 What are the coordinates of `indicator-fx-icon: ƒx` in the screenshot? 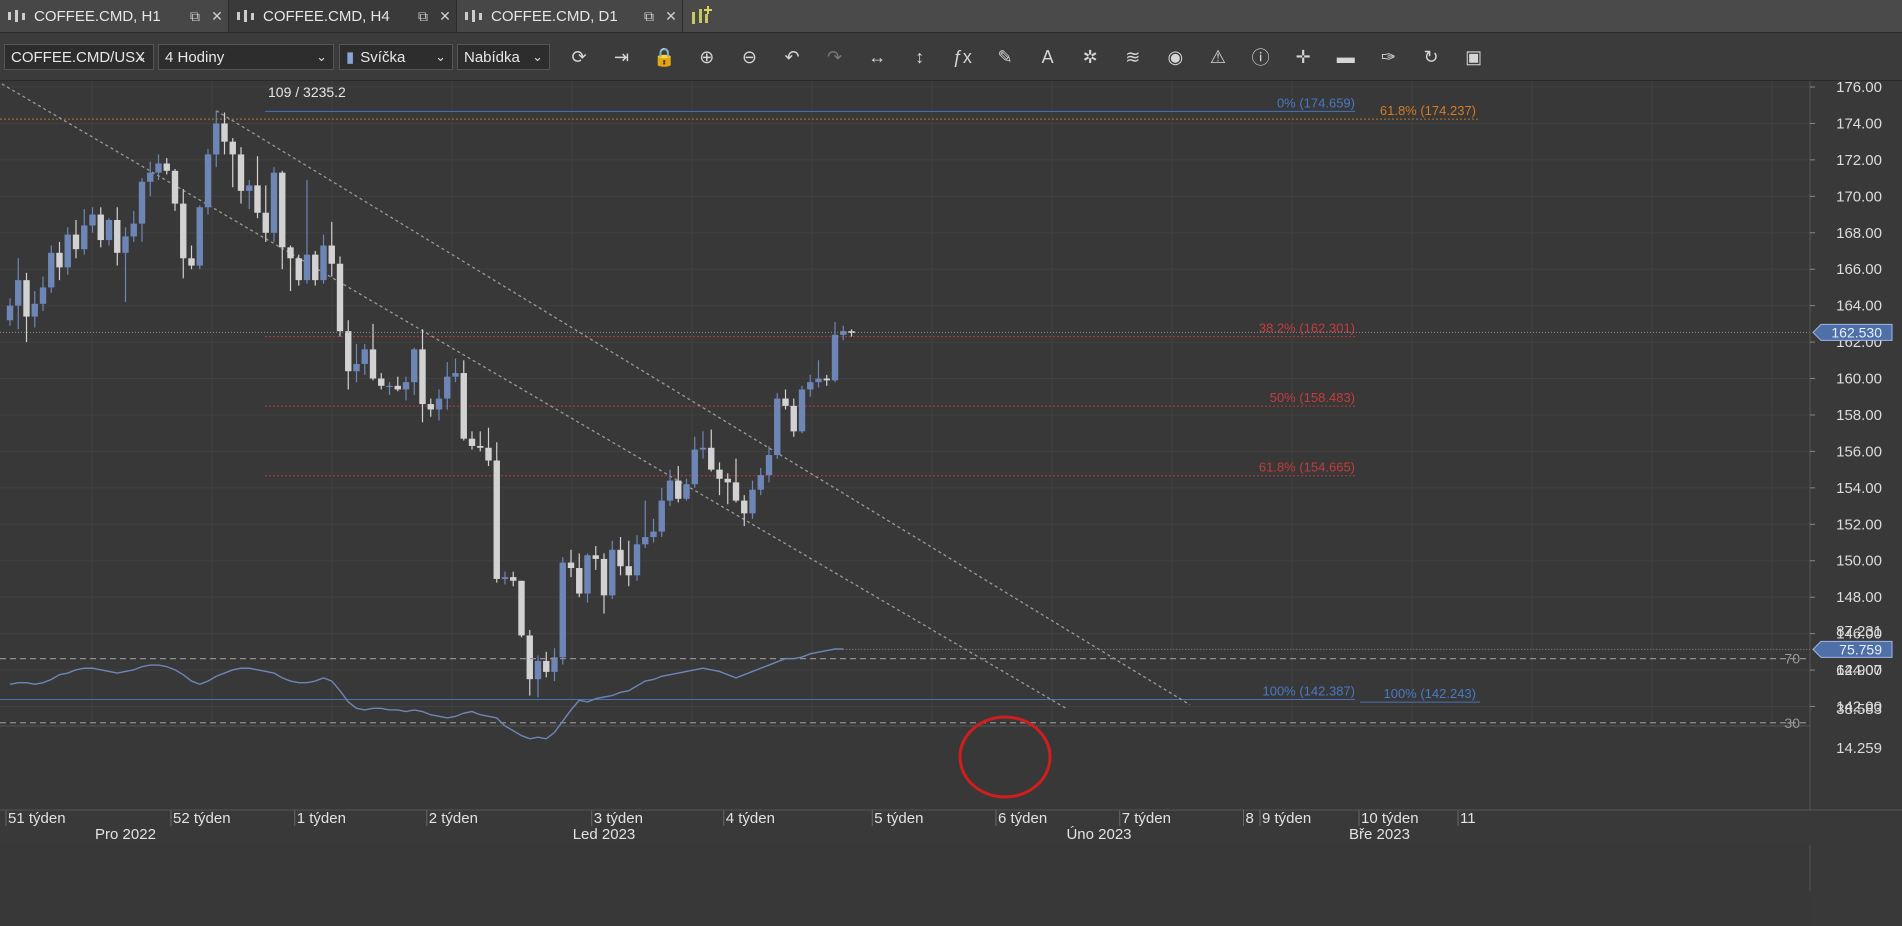 It's located at (962, 57).